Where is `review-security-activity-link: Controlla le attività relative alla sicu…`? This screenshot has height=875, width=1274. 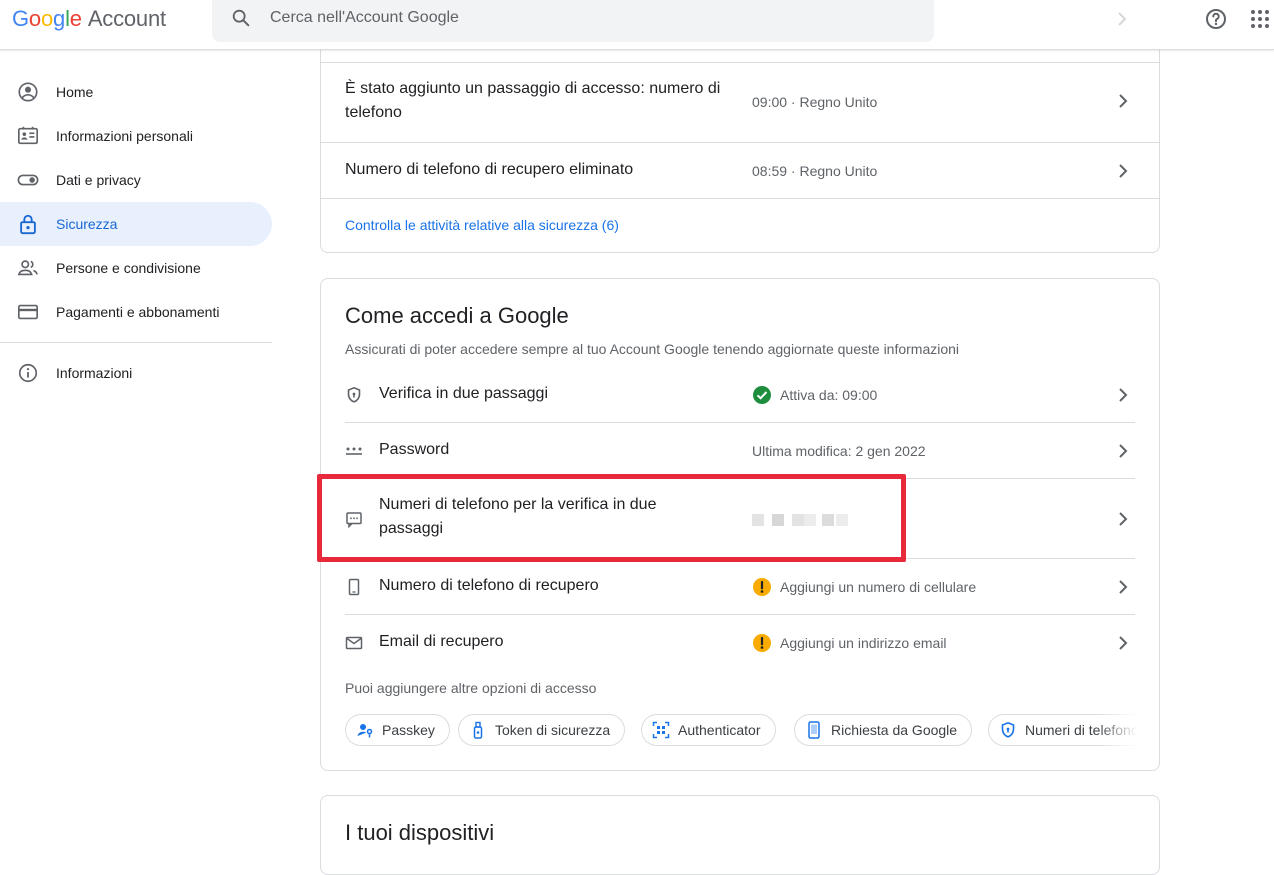
review-security-activity-link: Controlla le attività relative alla sicu… is located at coordinates (482, 225).